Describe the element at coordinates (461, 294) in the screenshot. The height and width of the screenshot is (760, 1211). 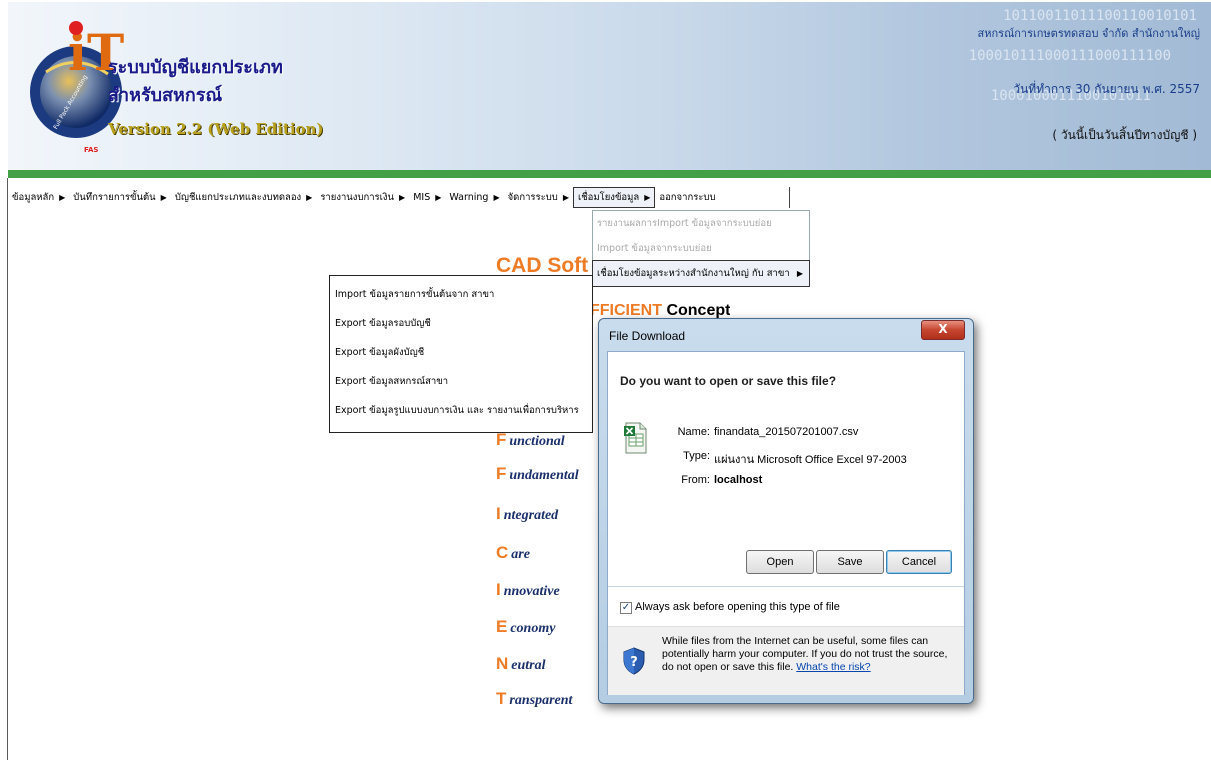
I see `flyout-item-import-branch-entries: Import ข้อมูลรายการขั้นต้นจาก สาขา` at that location.